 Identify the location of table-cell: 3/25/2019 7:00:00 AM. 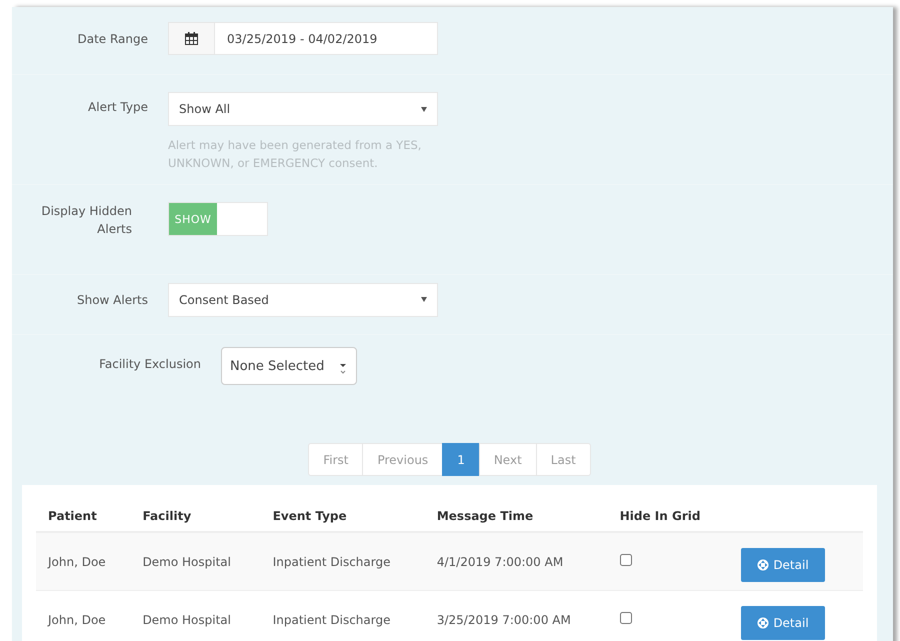
(516, 615).